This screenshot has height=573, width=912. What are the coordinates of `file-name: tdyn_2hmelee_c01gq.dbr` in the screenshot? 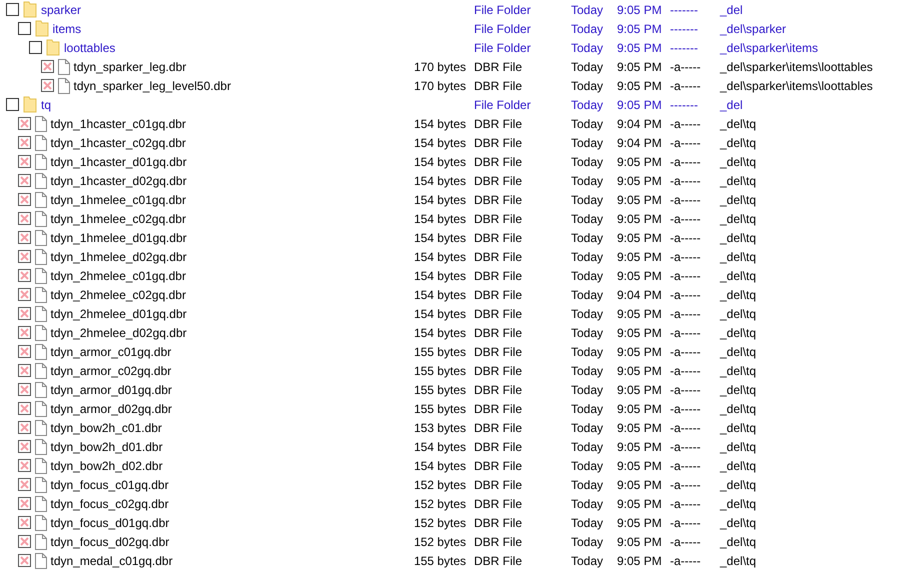 It's located at (118, 275).